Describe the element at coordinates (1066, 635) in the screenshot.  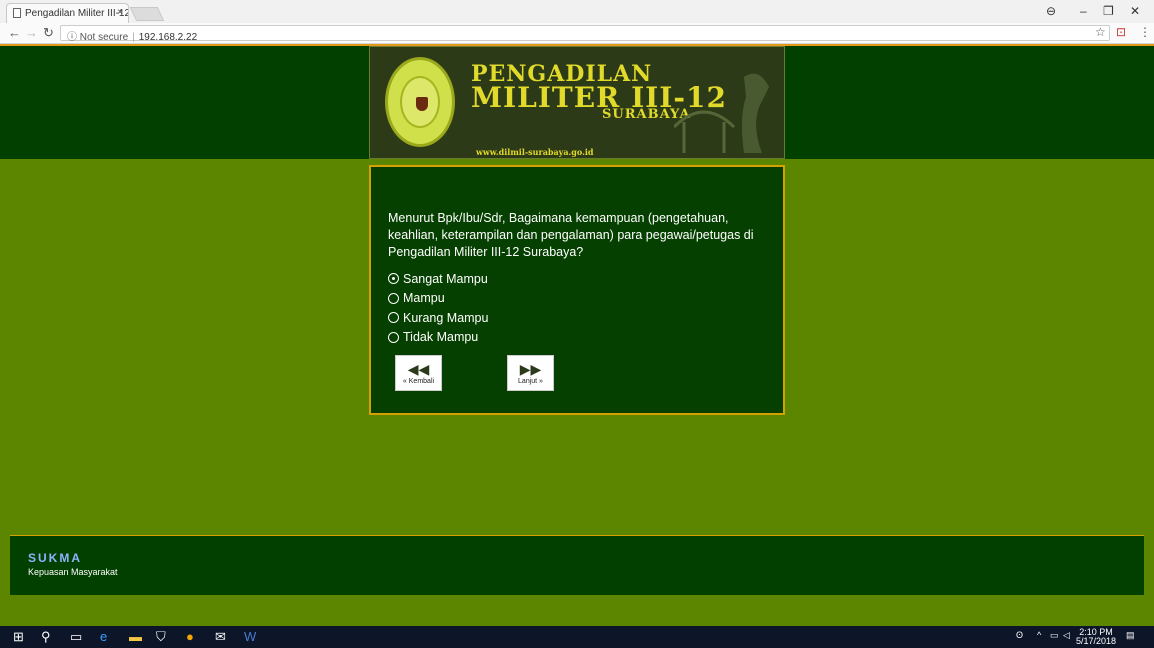
I see `volume-icon: ◁` at that location.